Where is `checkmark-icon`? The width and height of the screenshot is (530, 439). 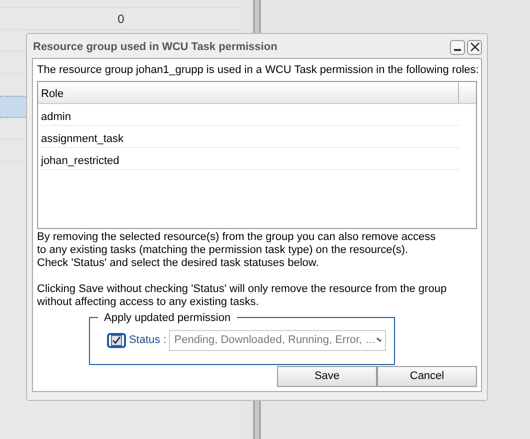
checkmark-icon is located at coordinates (116, 340).